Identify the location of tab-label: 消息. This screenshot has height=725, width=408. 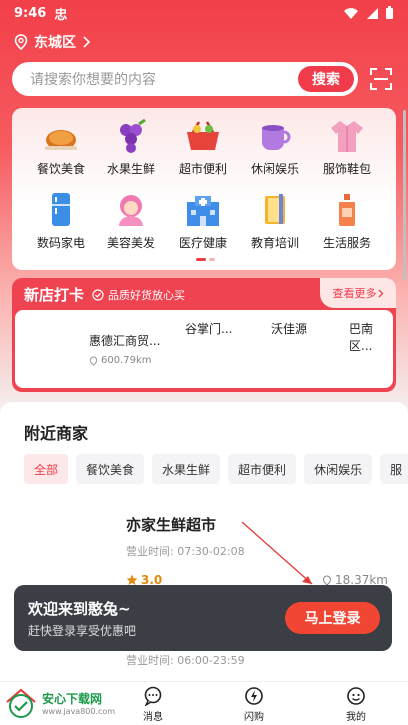
(153, 717).